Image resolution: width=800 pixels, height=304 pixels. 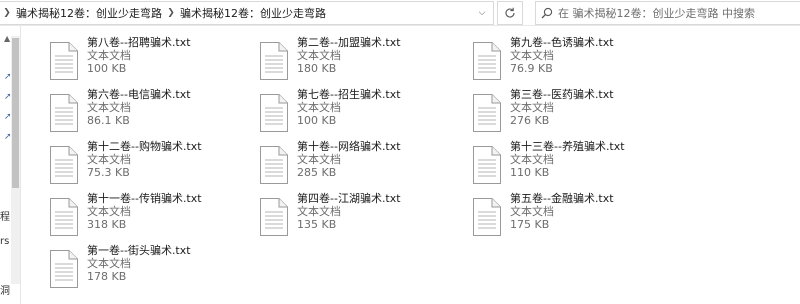 What do you see at coordinates (562, 55) in the screenshot?
I see `file-meta: 第九卷--色诱骗术.txt 文本文档 76.9 KB` at bounding box center [562, 55].